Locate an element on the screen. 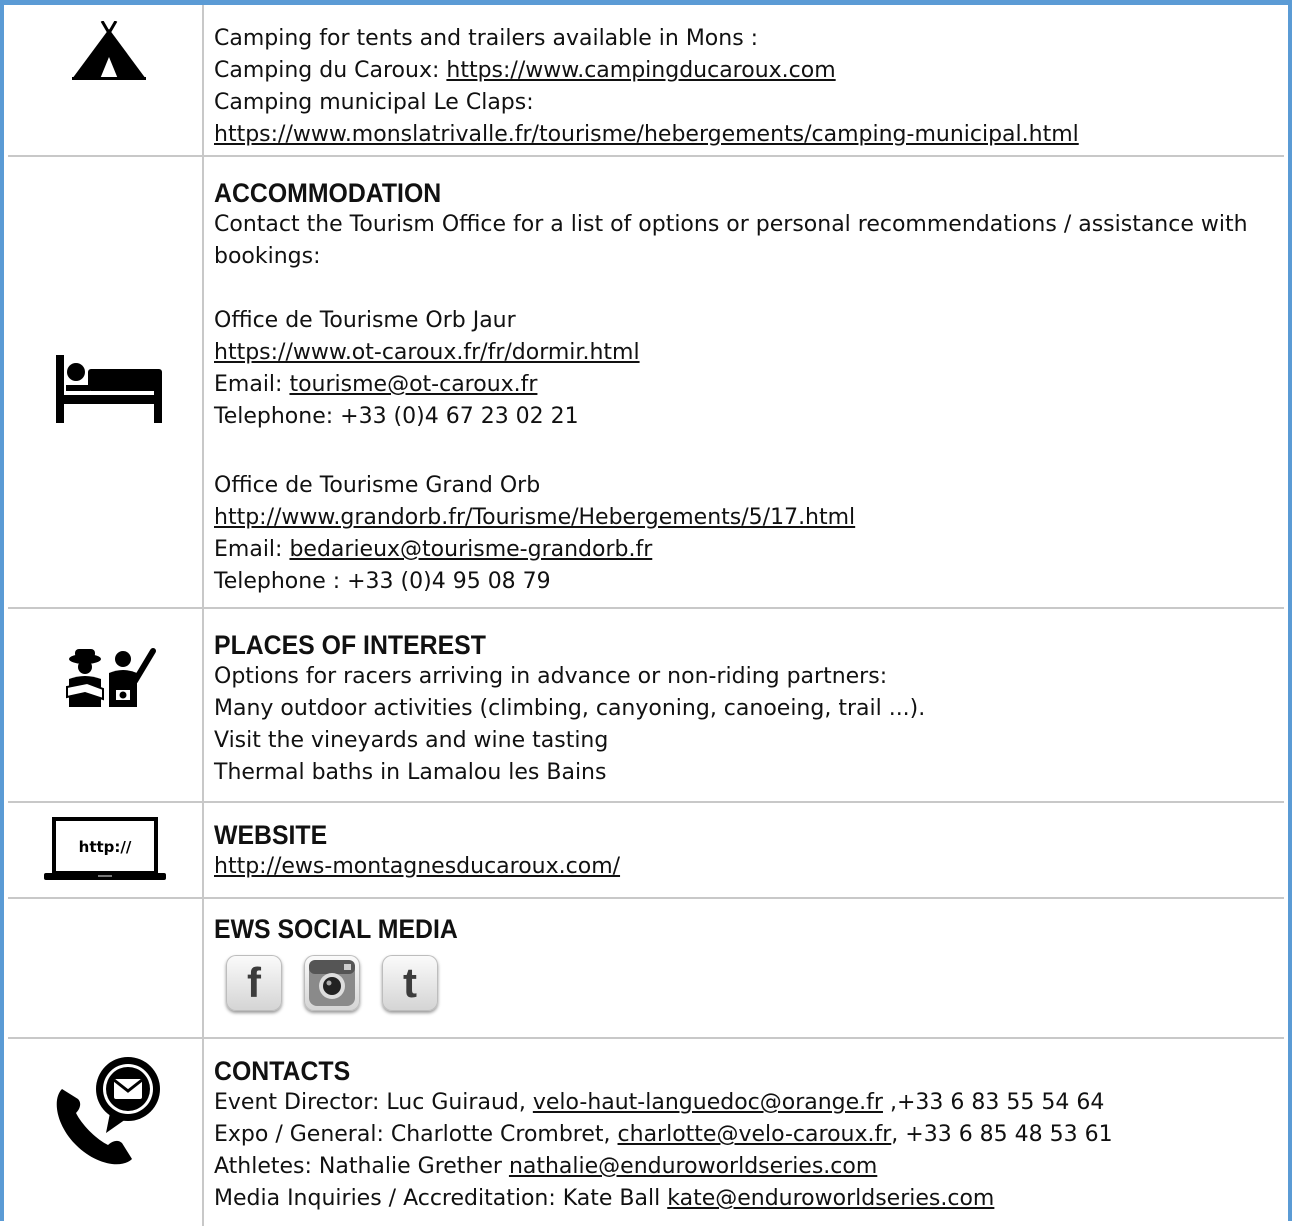  laptop-icon: http:// is located at coordinates (105, 852).